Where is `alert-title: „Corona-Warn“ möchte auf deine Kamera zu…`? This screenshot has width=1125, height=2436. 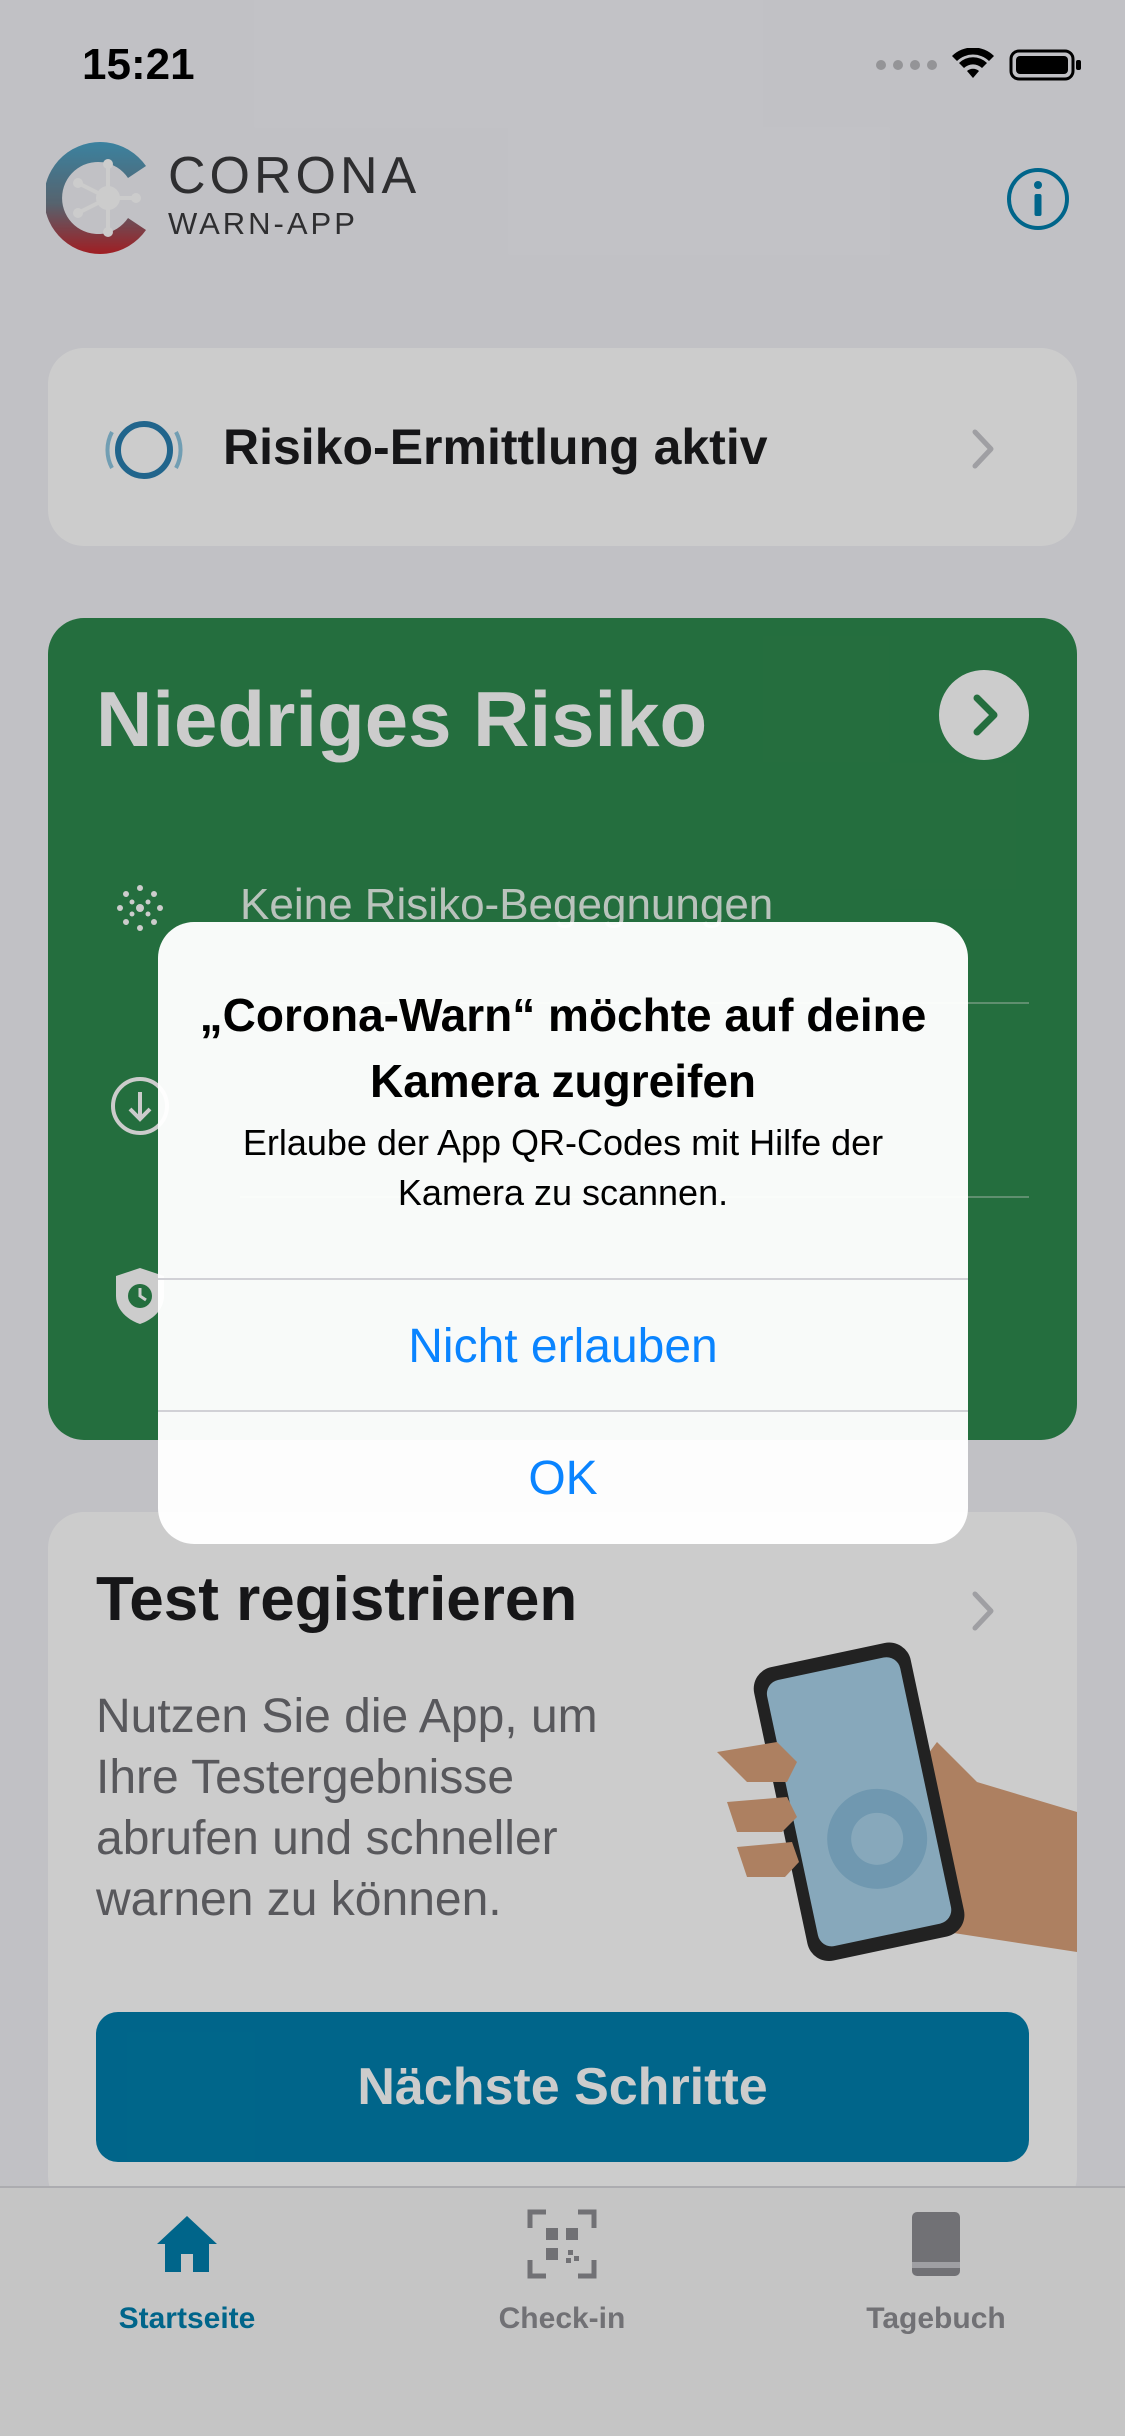
alert-title: „Corona-Warn“ möchte auf deine Kamera zu… is located at coordinates (563, 1048).